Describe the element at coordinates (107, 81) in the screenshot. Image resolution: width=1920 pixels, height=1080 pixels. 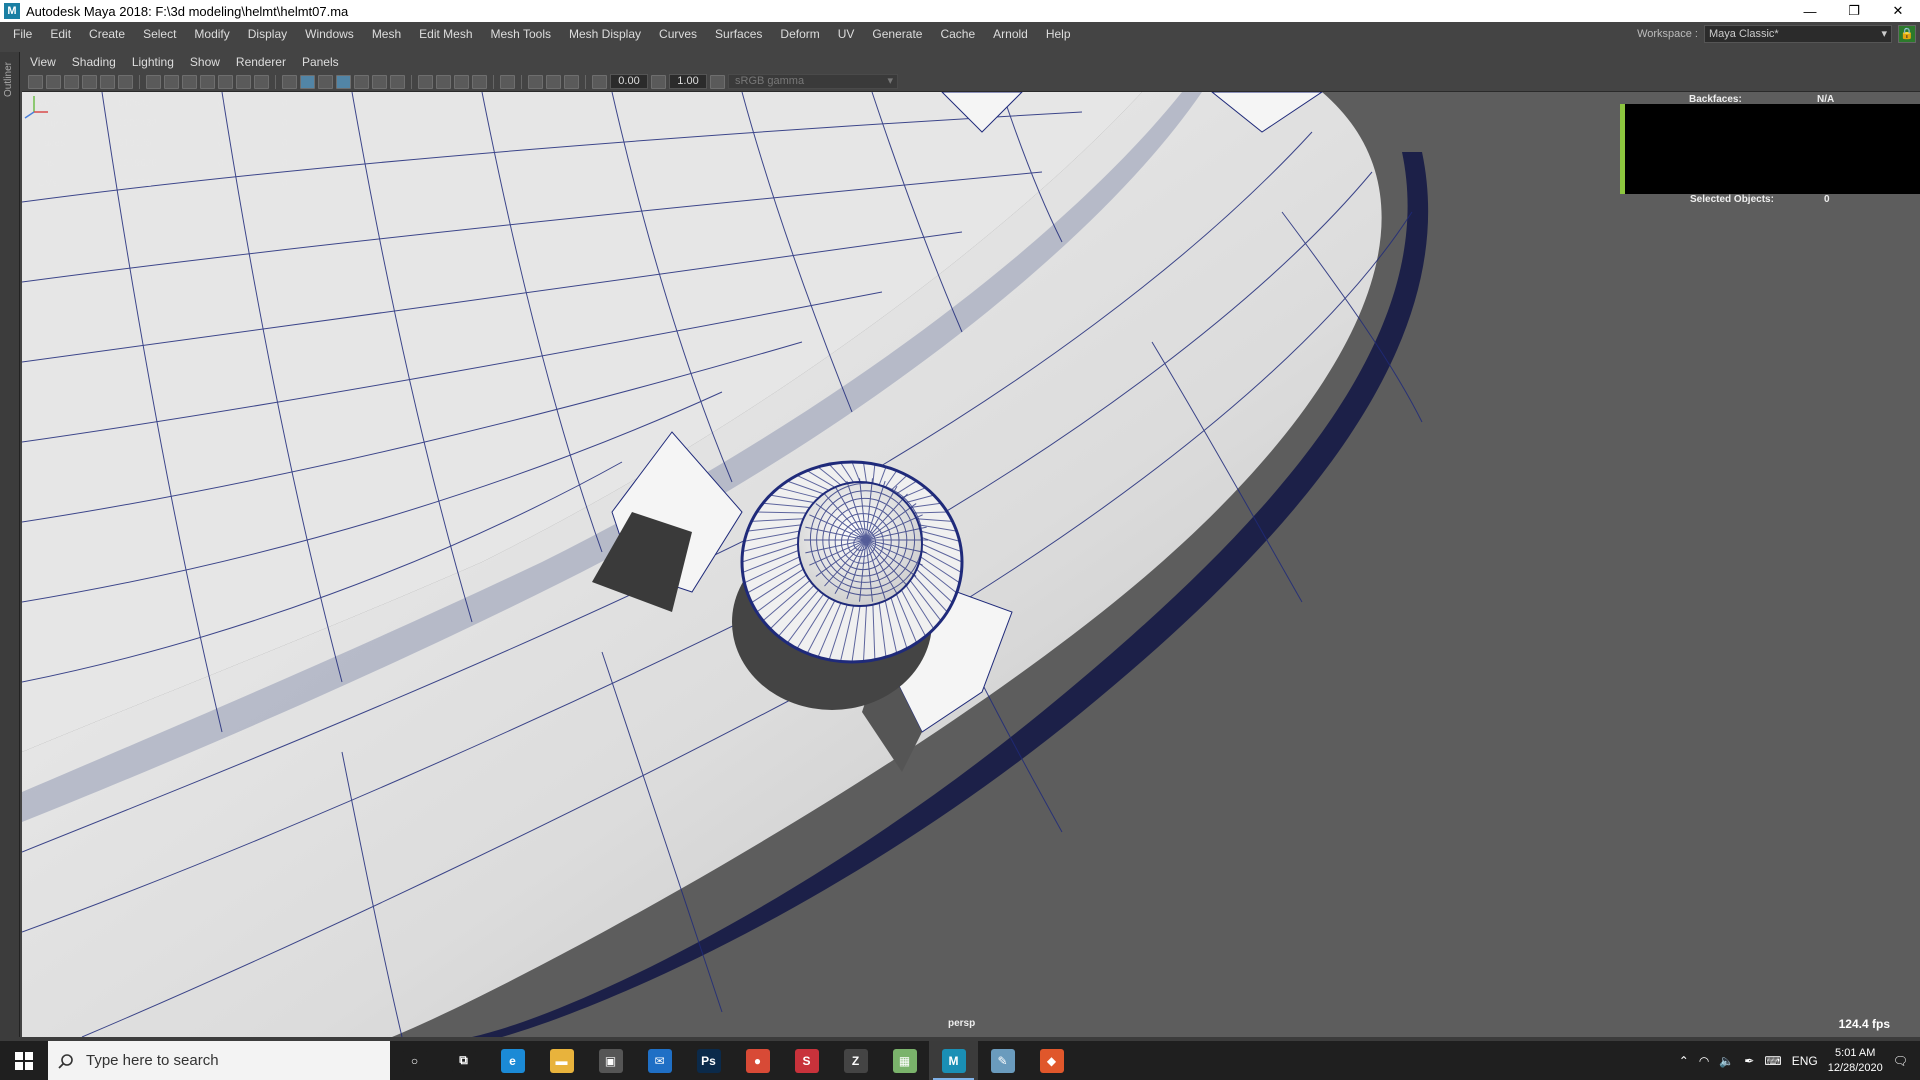
I see `2d-pan-zoom-icon` at that location.